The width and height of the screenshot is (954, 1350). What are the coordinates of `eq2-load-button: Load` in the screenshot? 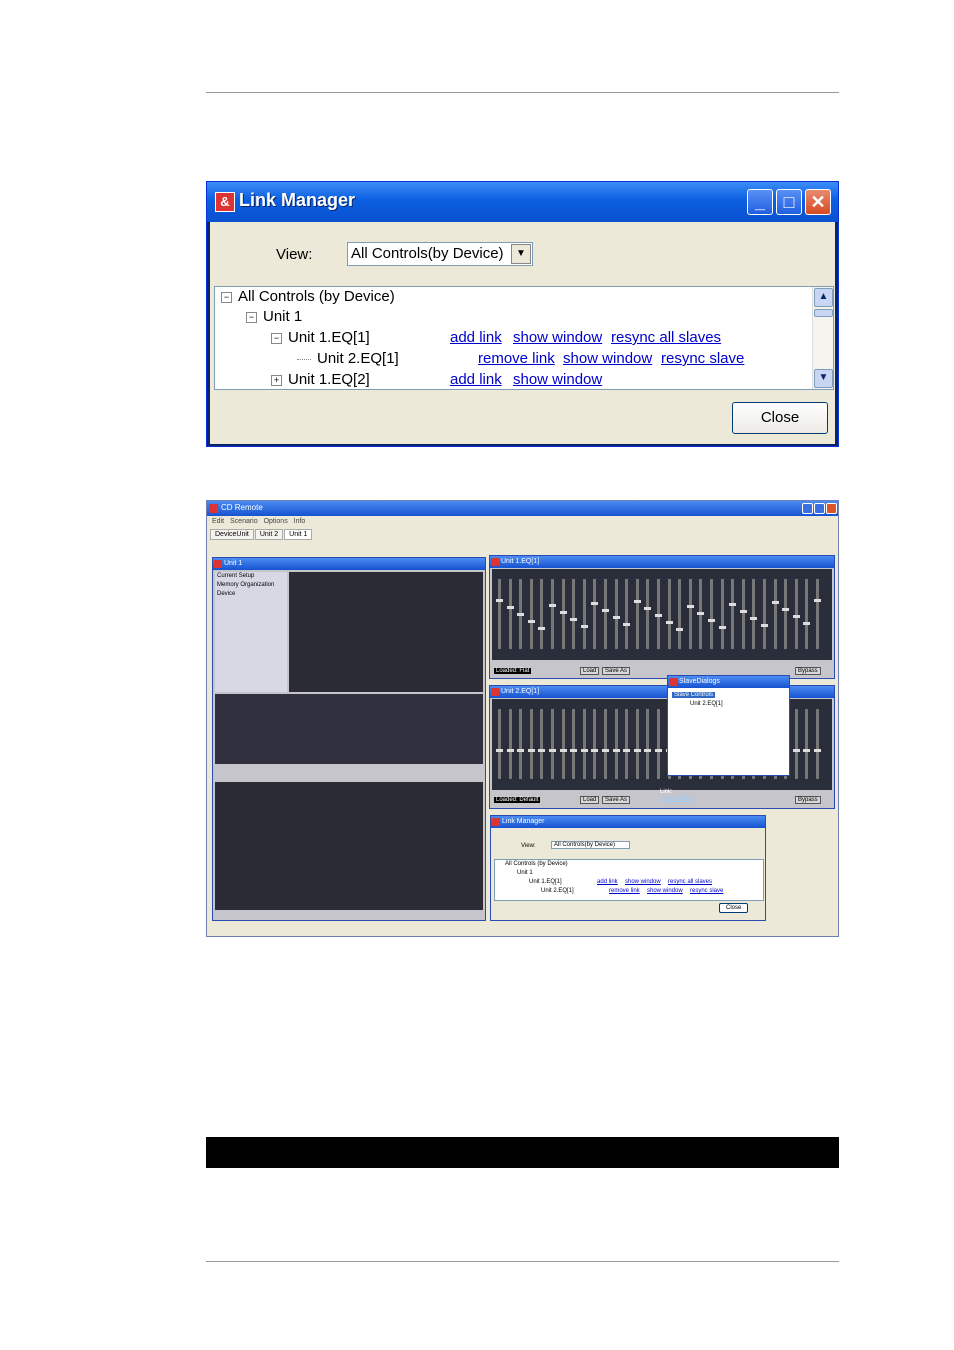 It's located at (590, 800).